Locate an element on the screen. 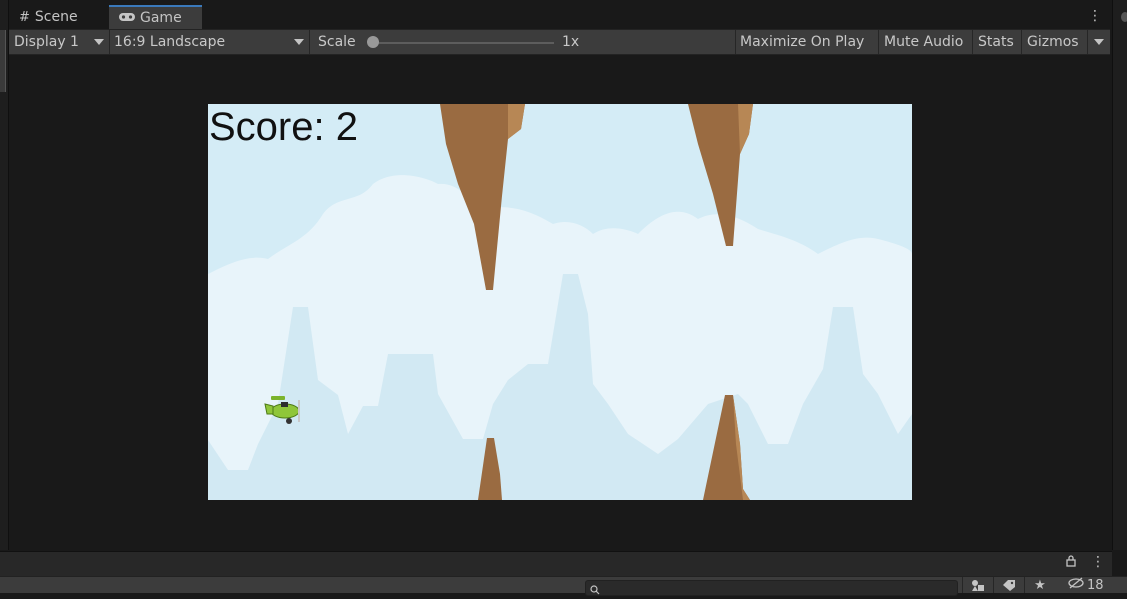 The image size is (1127, 599). gizmos-button: Gizmos is located at coordinates (1053, 42).